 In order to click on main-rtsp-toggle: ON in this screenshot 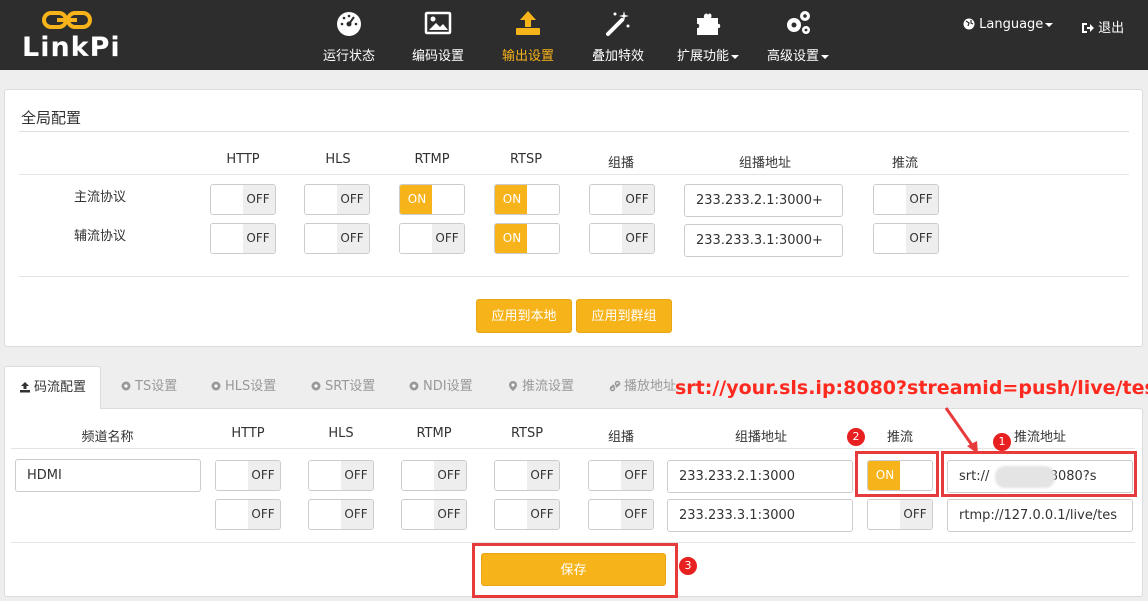, I will do `click(527, 199)`.